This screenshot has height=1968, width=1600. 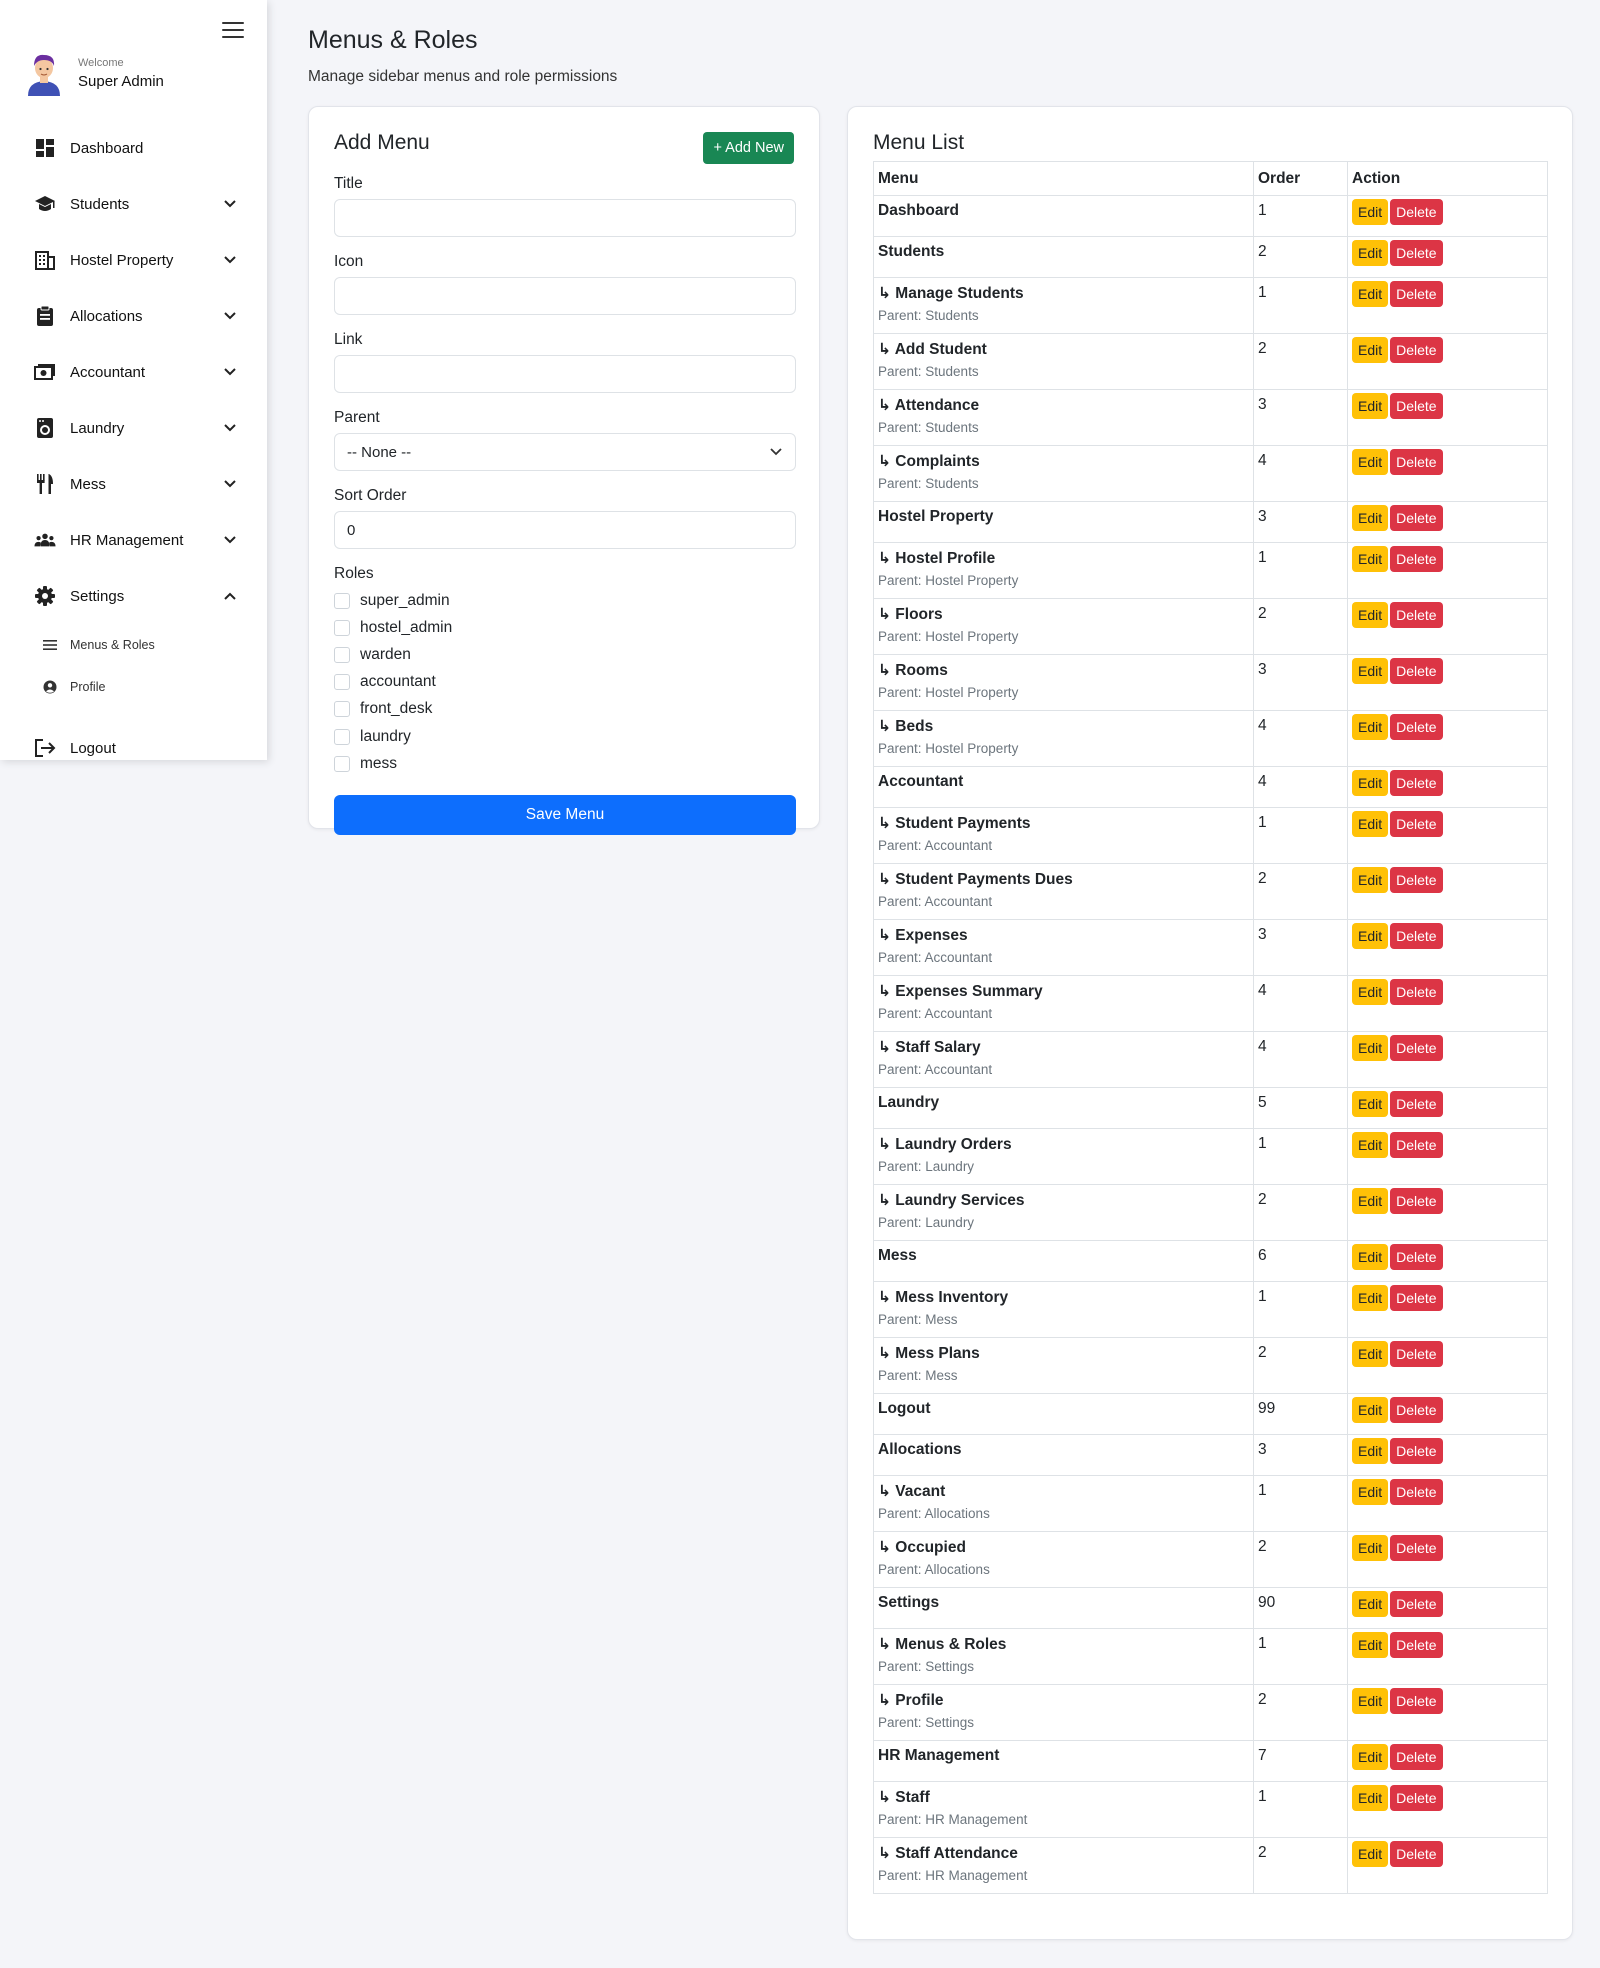 What do you see at coordinates (133, 204) in the screenshot?
I see `sidebar-item-students: Students` at bounding box center [133, 204].